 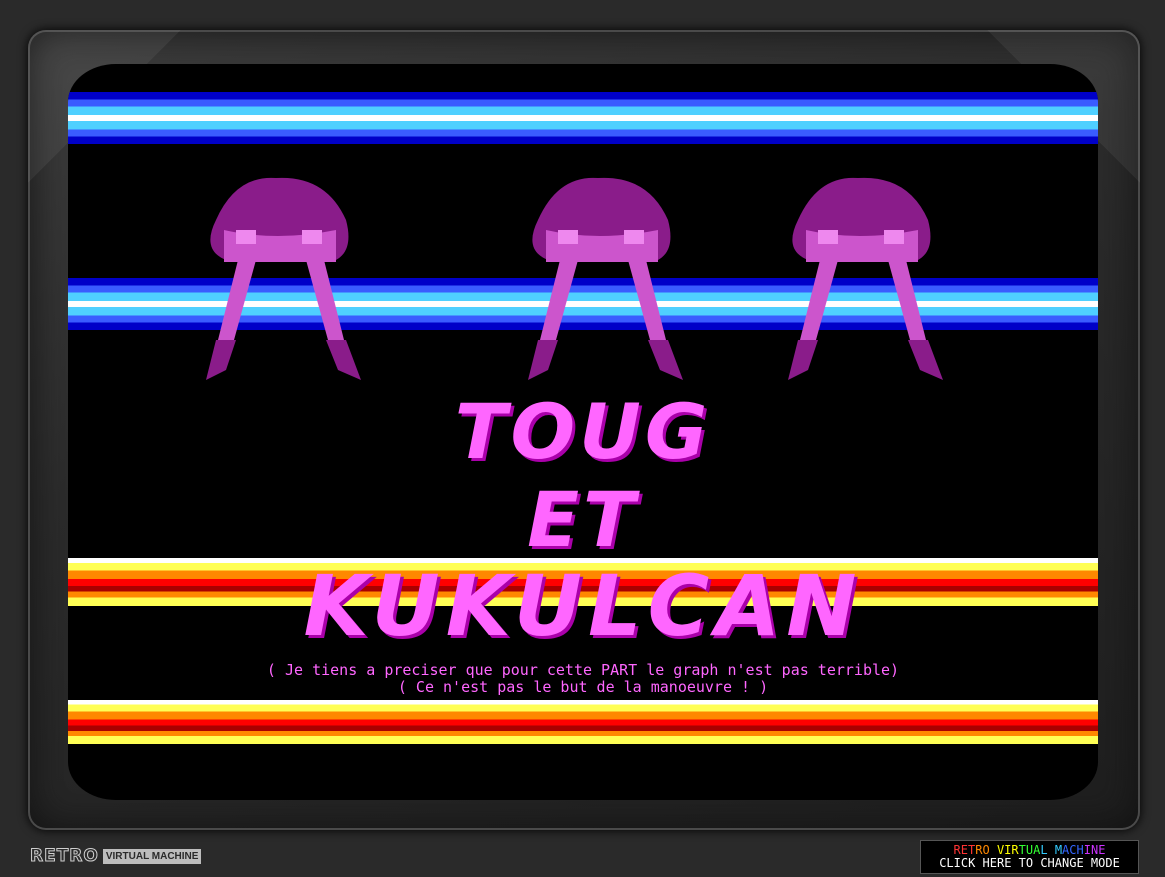 What do you see at coordinates (583, 519) in the screenshot?
I see `title-line-et: ET` at bounding box center [583, 519].